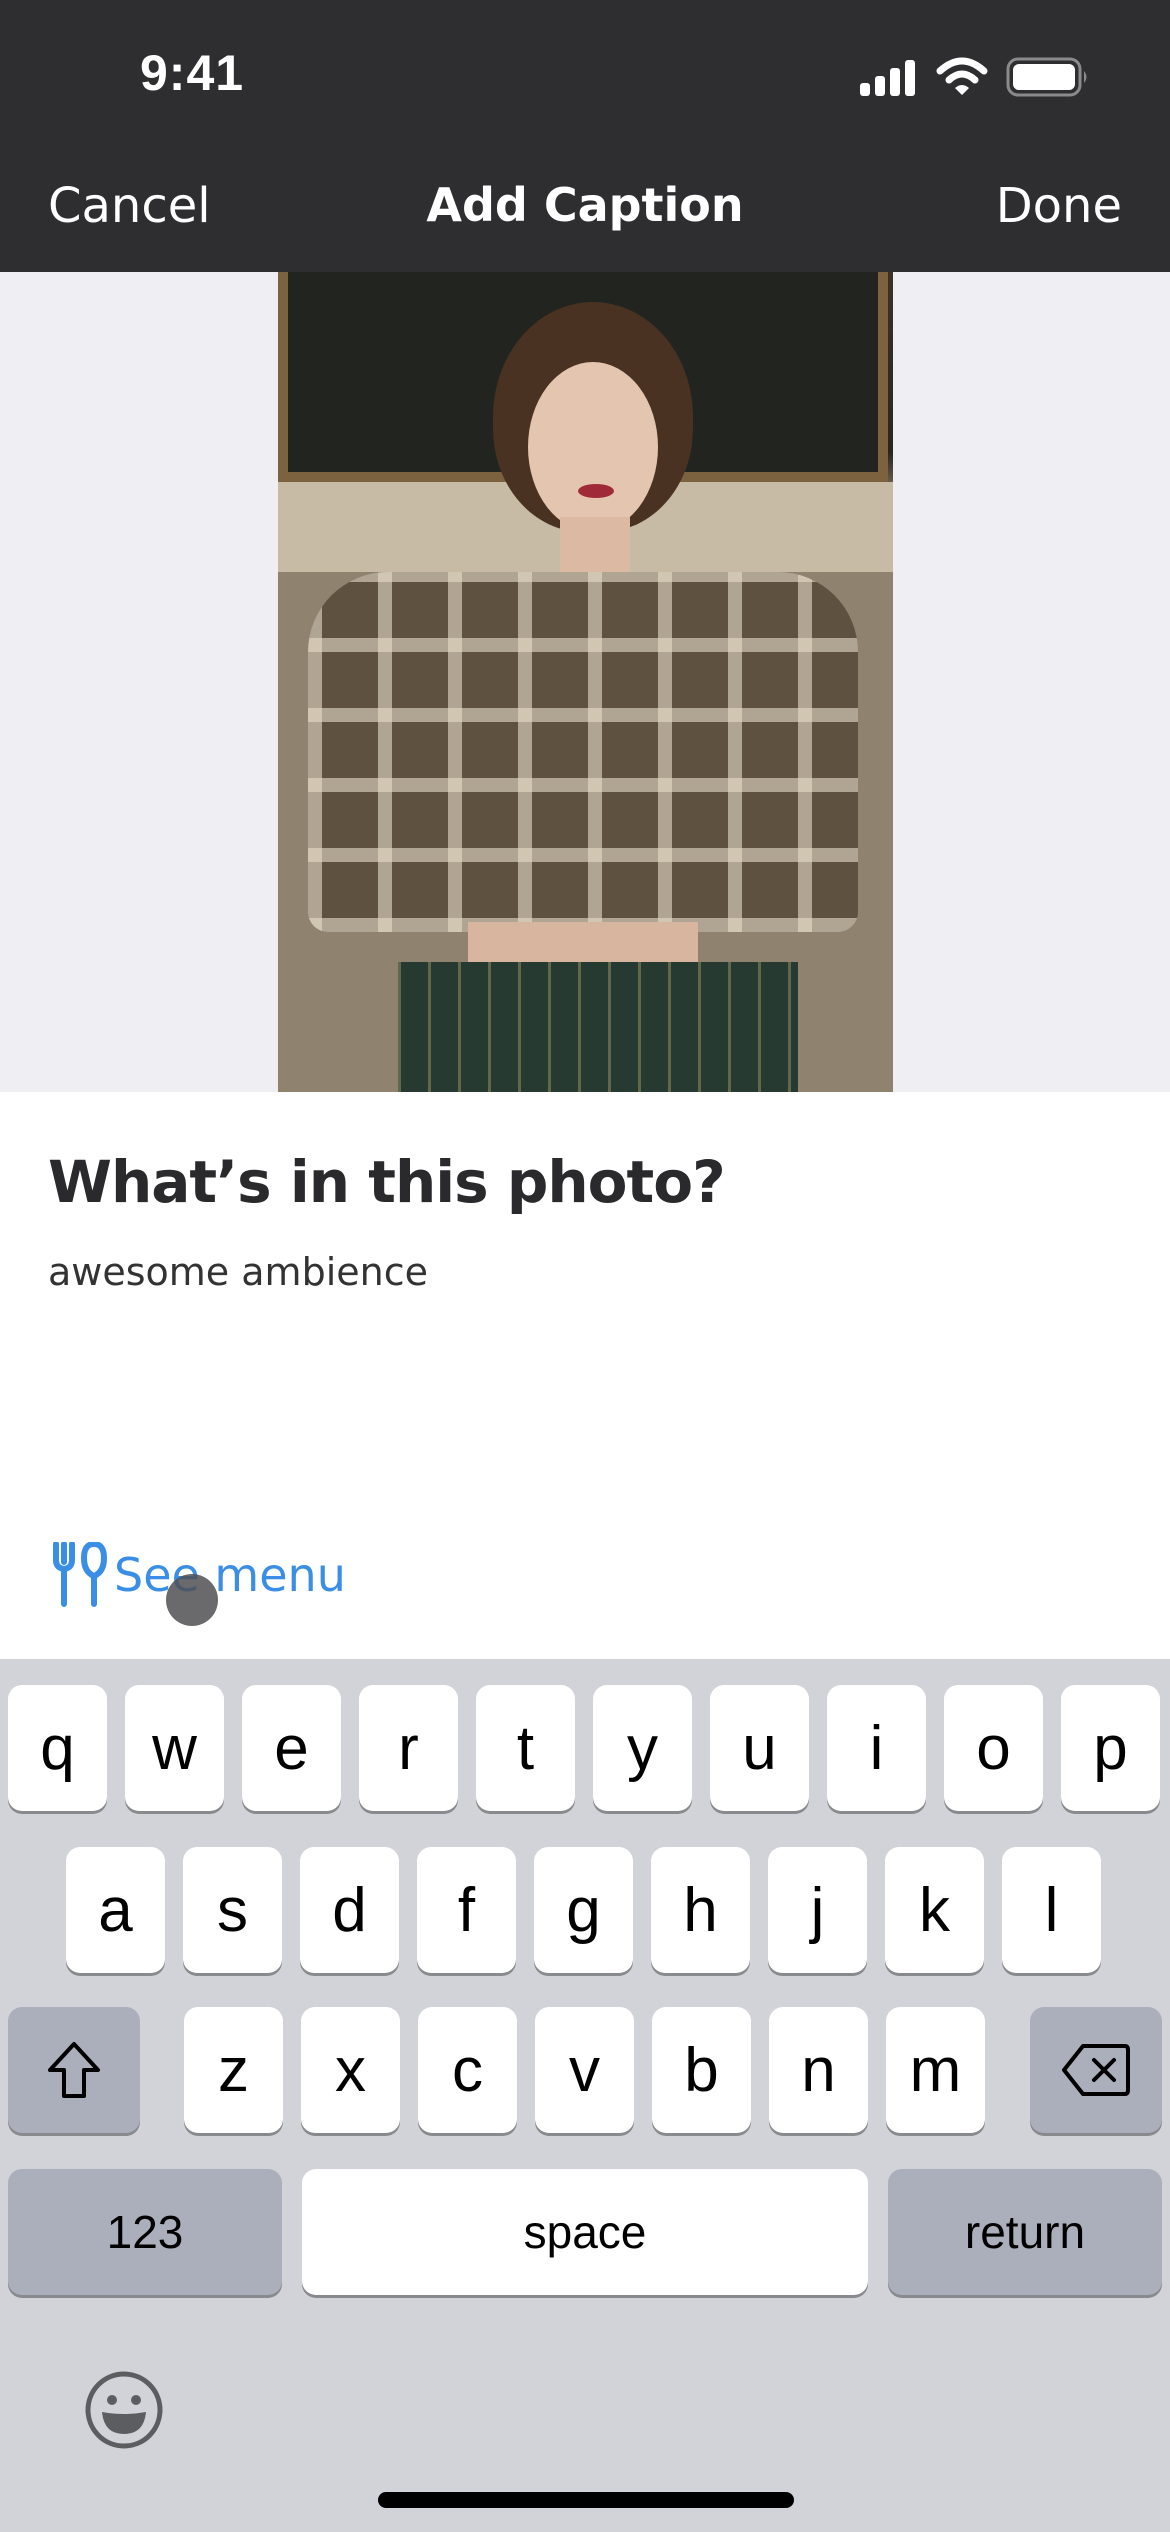 The width and height of the screenshot is (1170, 2532). Describe the element at coordinates (466, 1910) in the screenshot. I see `key-f: f` at that location.